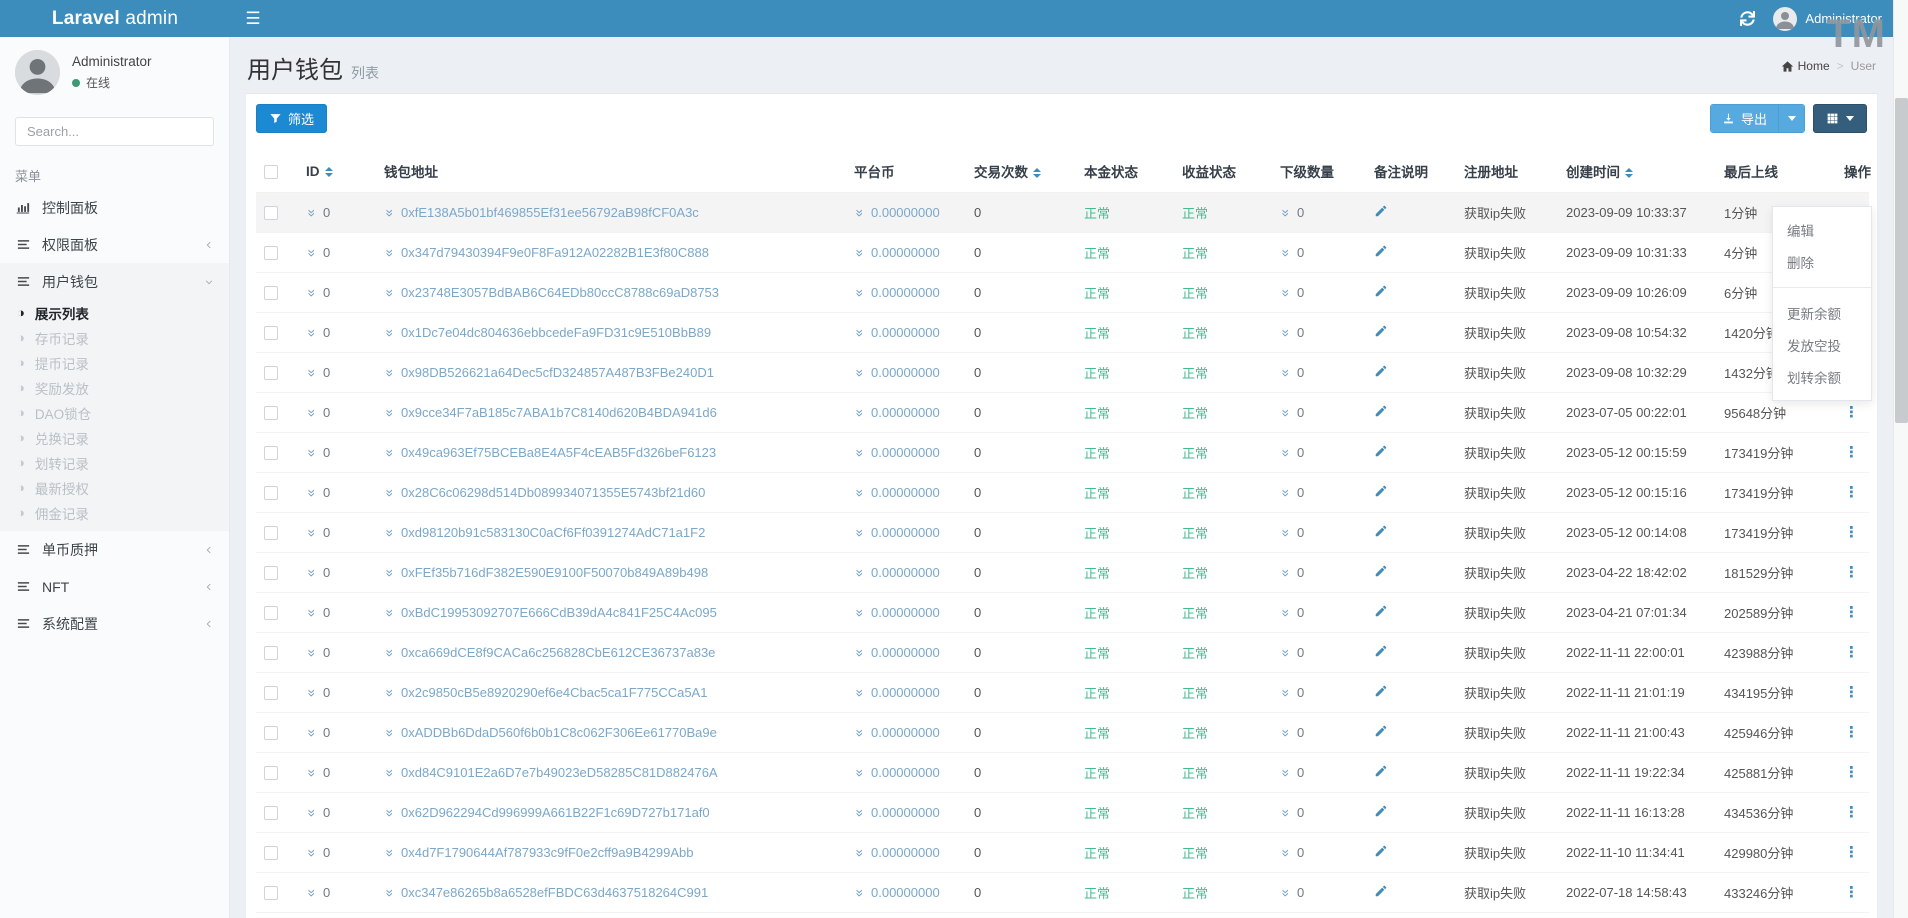  I want to click on select-all-checkbox, so click(271, 171).